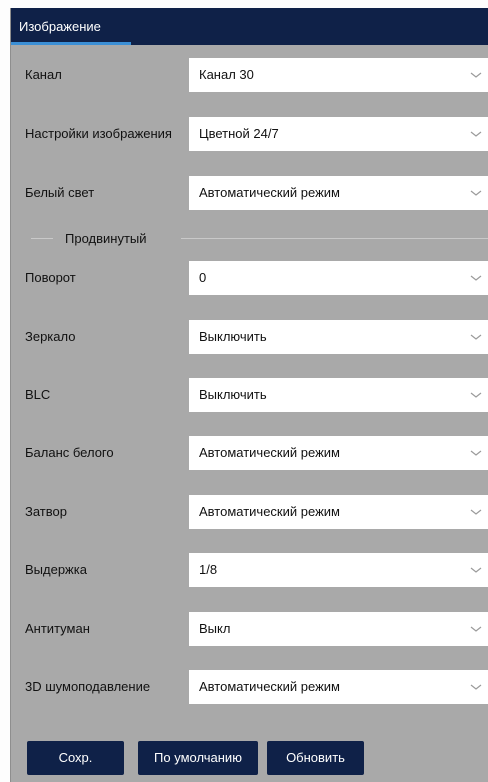 Image resolution: width=488 pixels, height=782 pixels. What do you see at coordinates (338, 629) in the screenshot?
I see `defog-select: Выкл` at bounding box center [338, 629].